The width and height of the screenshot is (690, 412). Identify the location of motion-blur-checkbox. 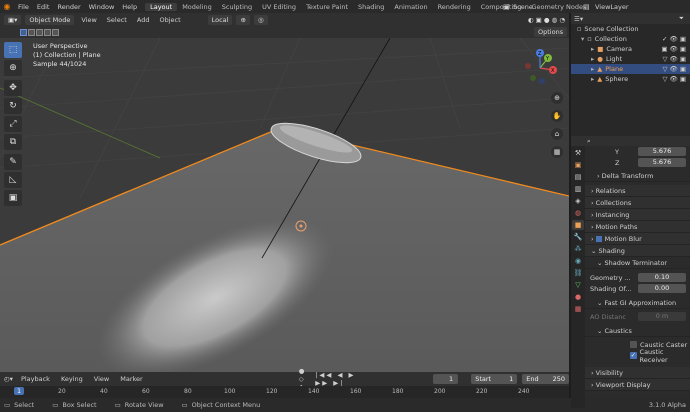
(598, 238).